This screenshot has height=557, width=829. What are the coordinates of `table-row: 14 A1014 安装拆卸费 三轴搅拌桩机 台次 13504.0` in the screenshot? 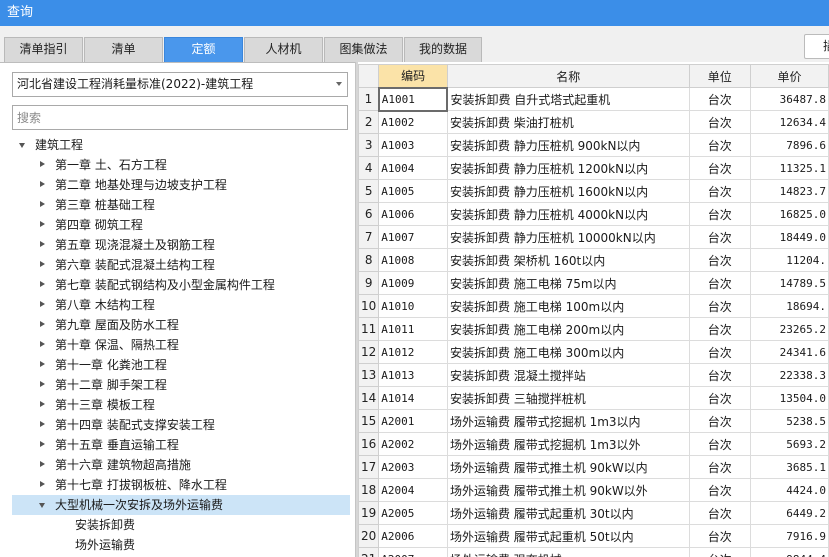 It's located at (593, 398).